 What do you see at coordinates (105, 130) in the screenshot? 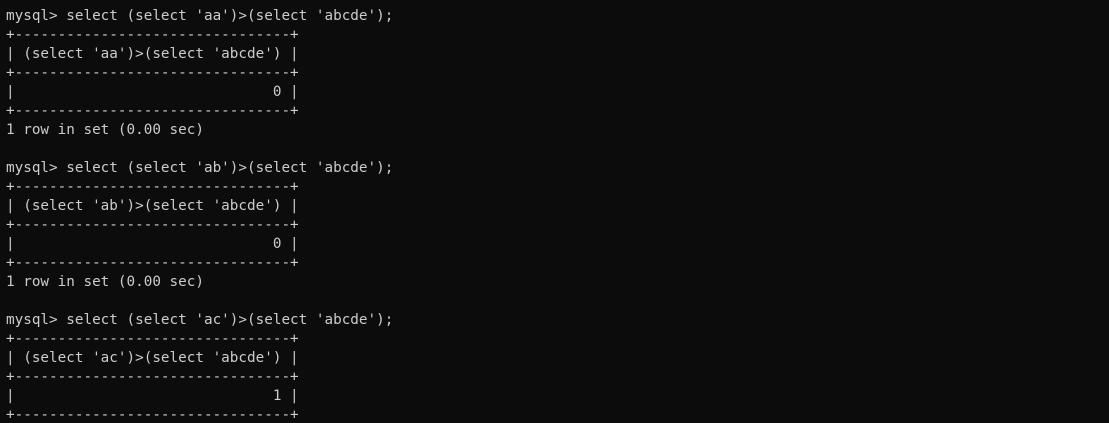
I see `result-status-1: 1 row in set (0.00 sec)` at bounding box center [105, 130].